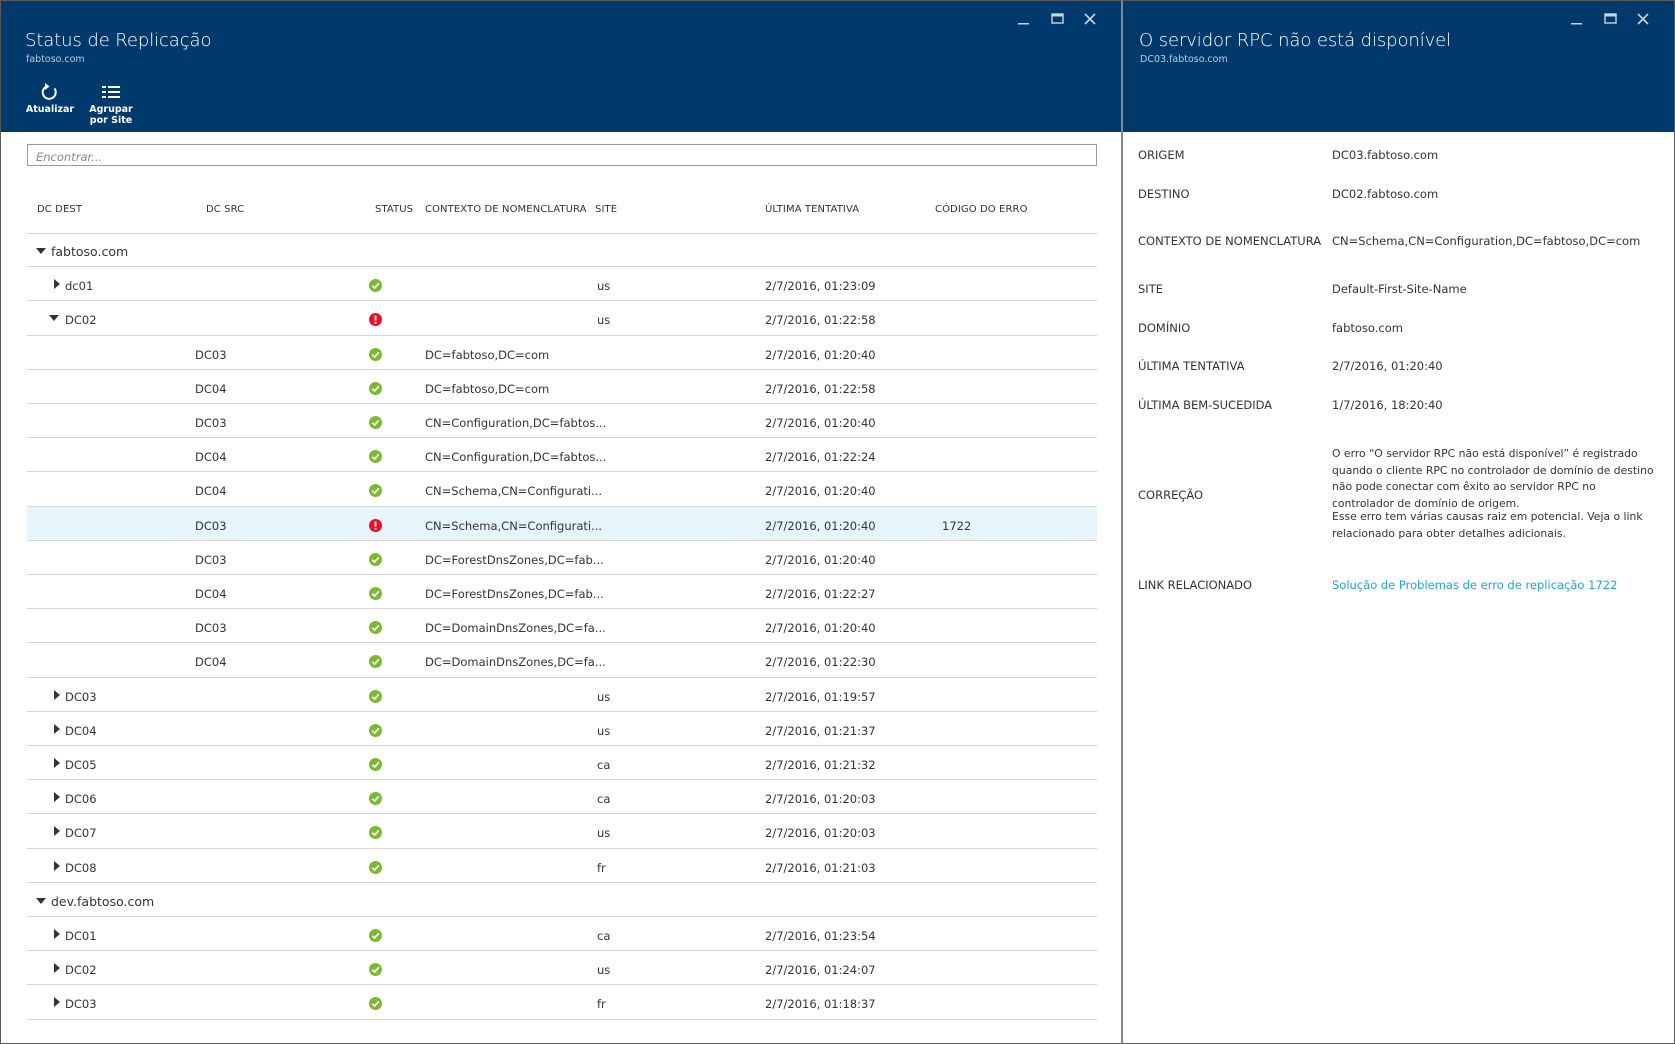  What do you see at coordinates (562, 763) in the screenshot?
I see `dc-dest-row: DC05 ca 2/7/2016, 01:21:32` at bounding box center [562, 763].